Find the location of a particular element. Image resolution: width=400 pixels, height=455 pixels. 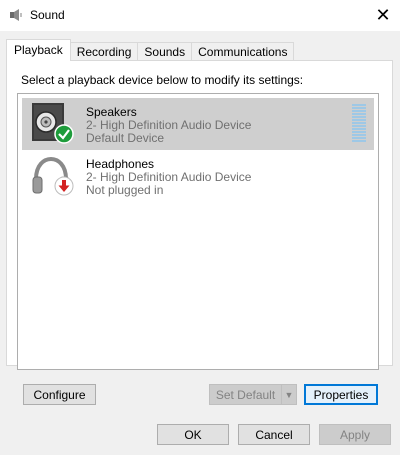

tab-sounds: Sounds is located at coordinates (165, 51).